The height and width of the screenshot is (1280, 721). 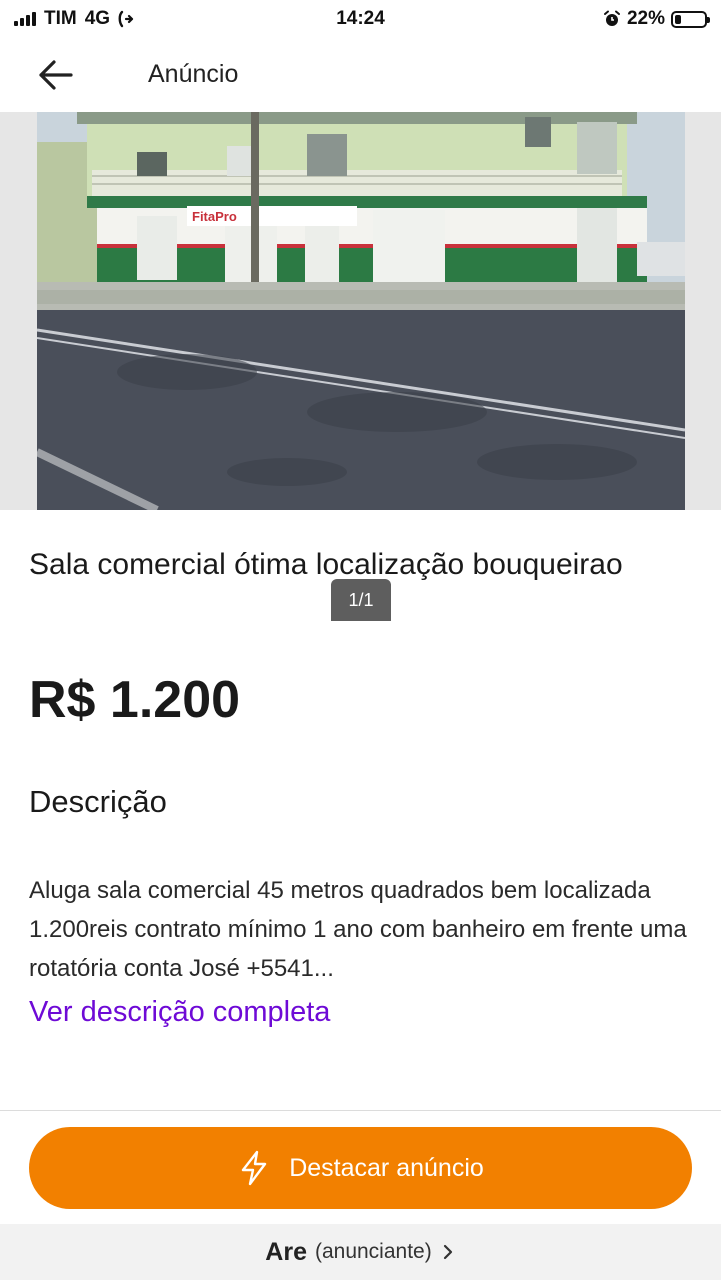 I want to click on back-button, so click(x=56, y=75).